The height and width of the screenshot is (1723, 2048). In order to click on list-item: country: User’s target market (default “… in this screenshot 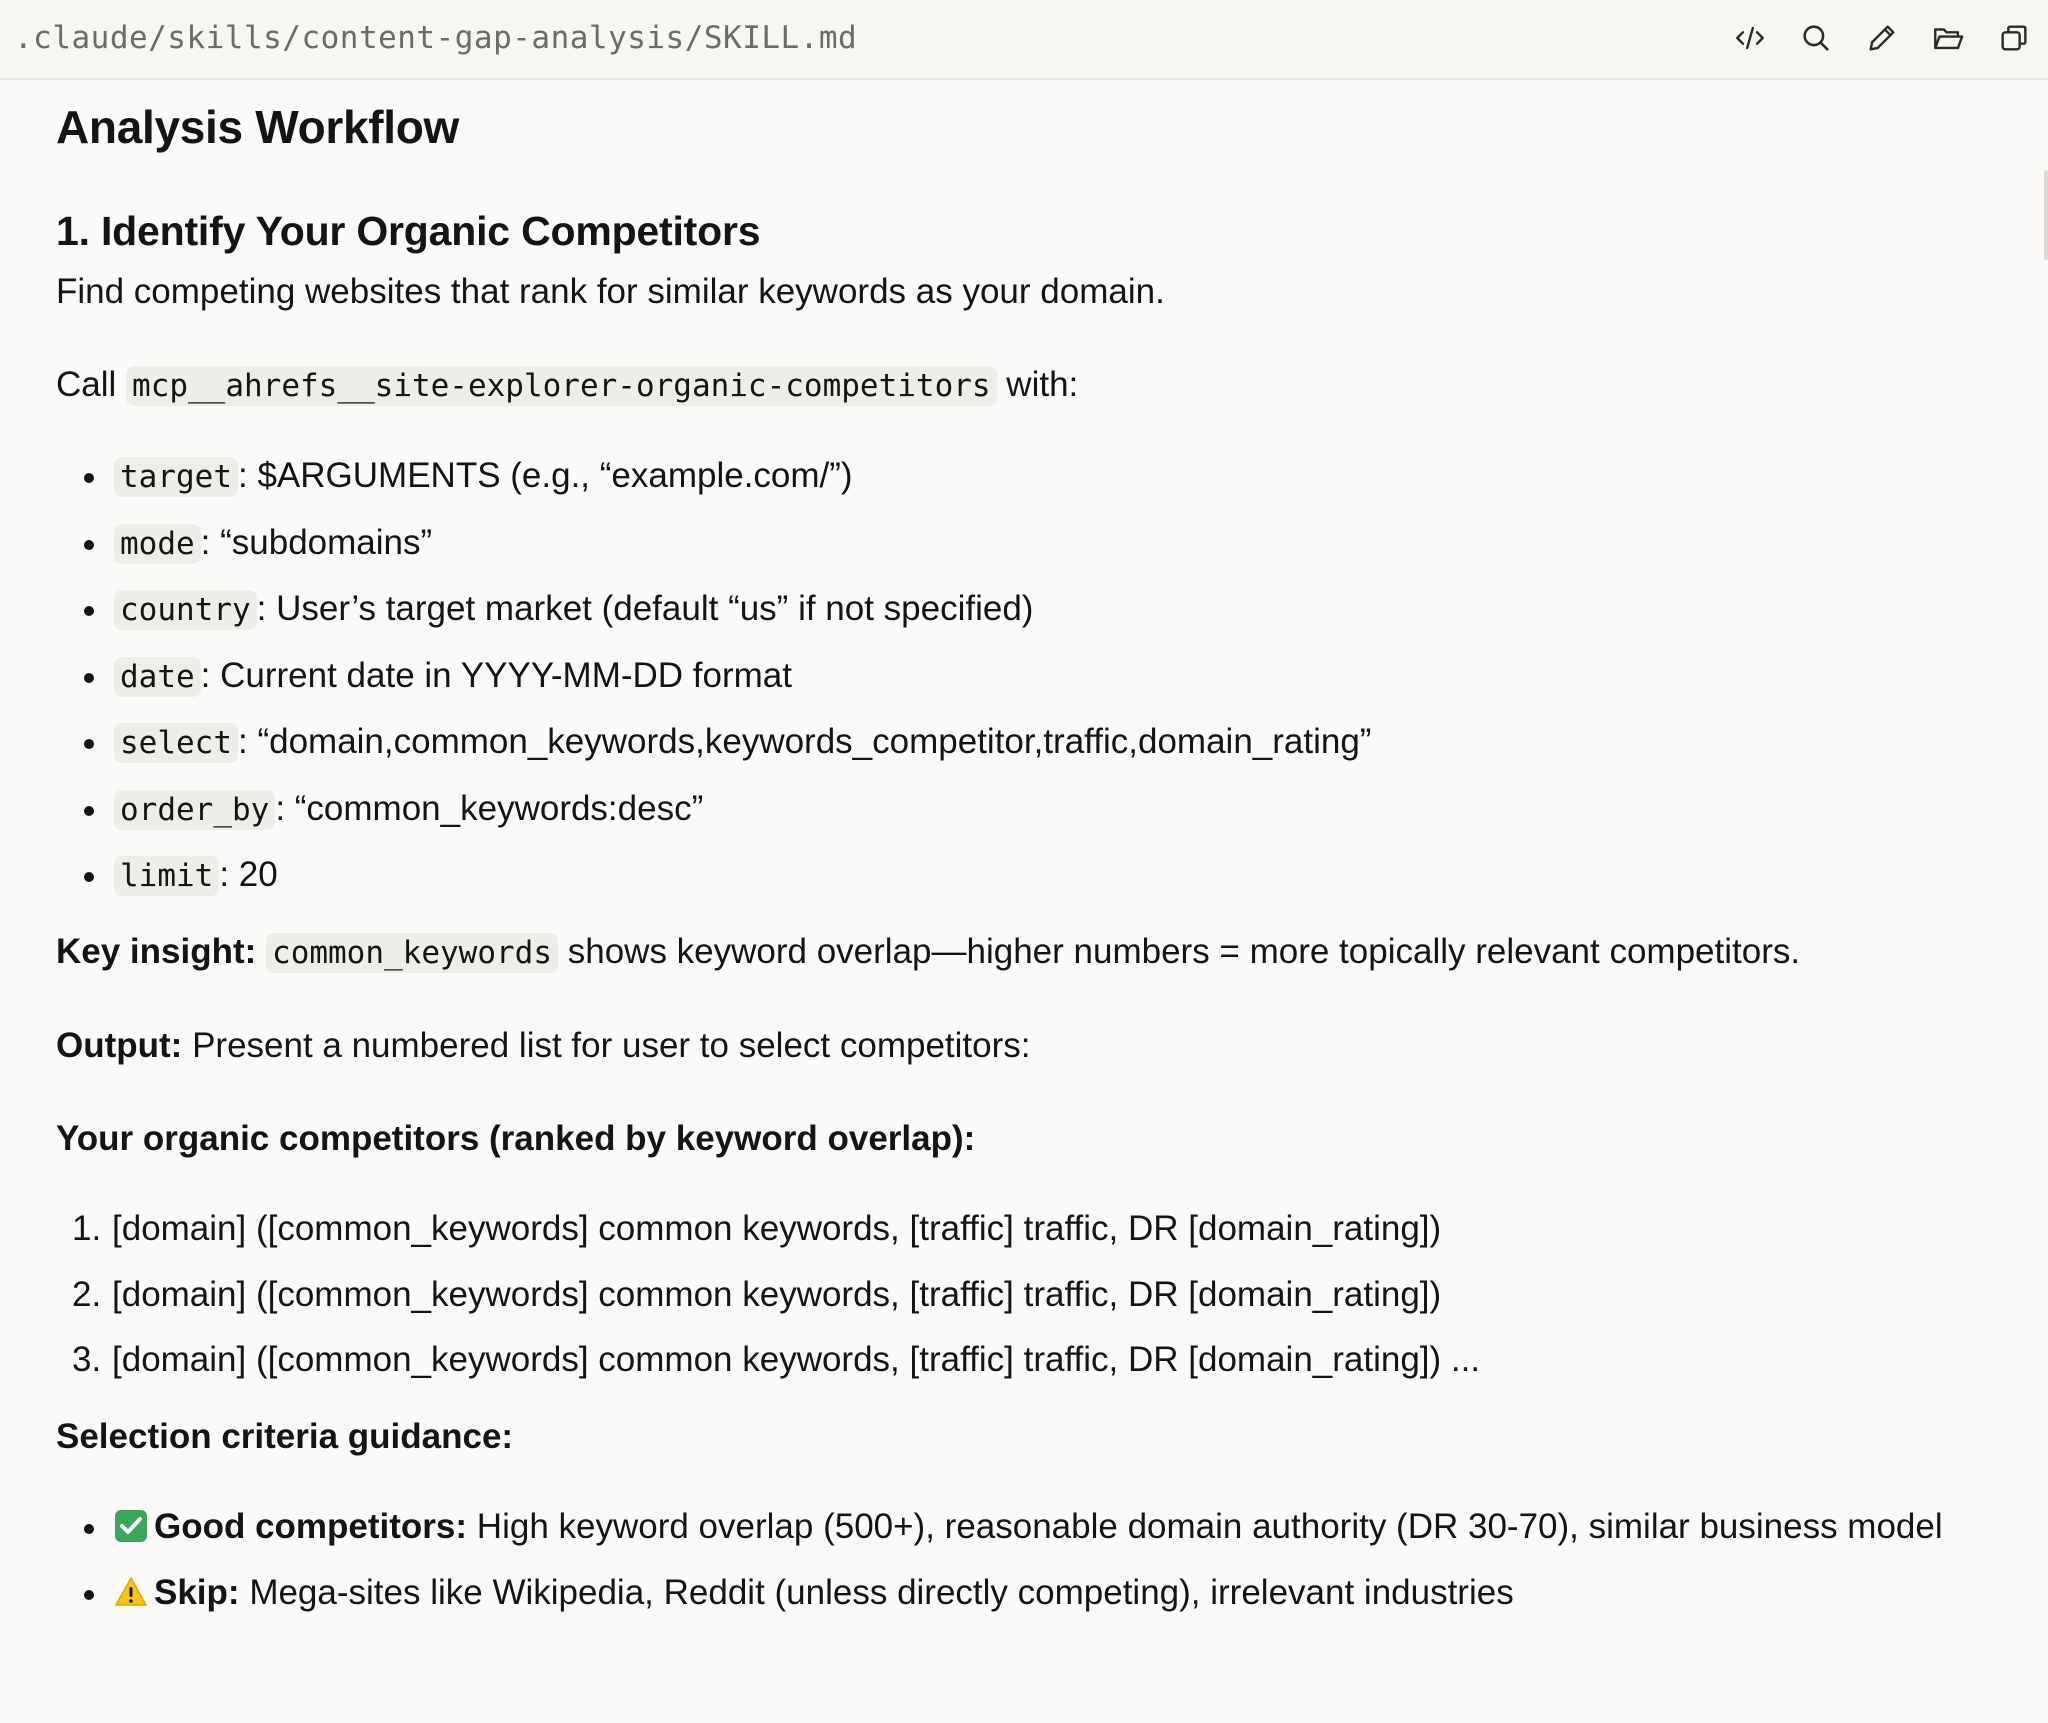, I will do `click(1043, 609)`.